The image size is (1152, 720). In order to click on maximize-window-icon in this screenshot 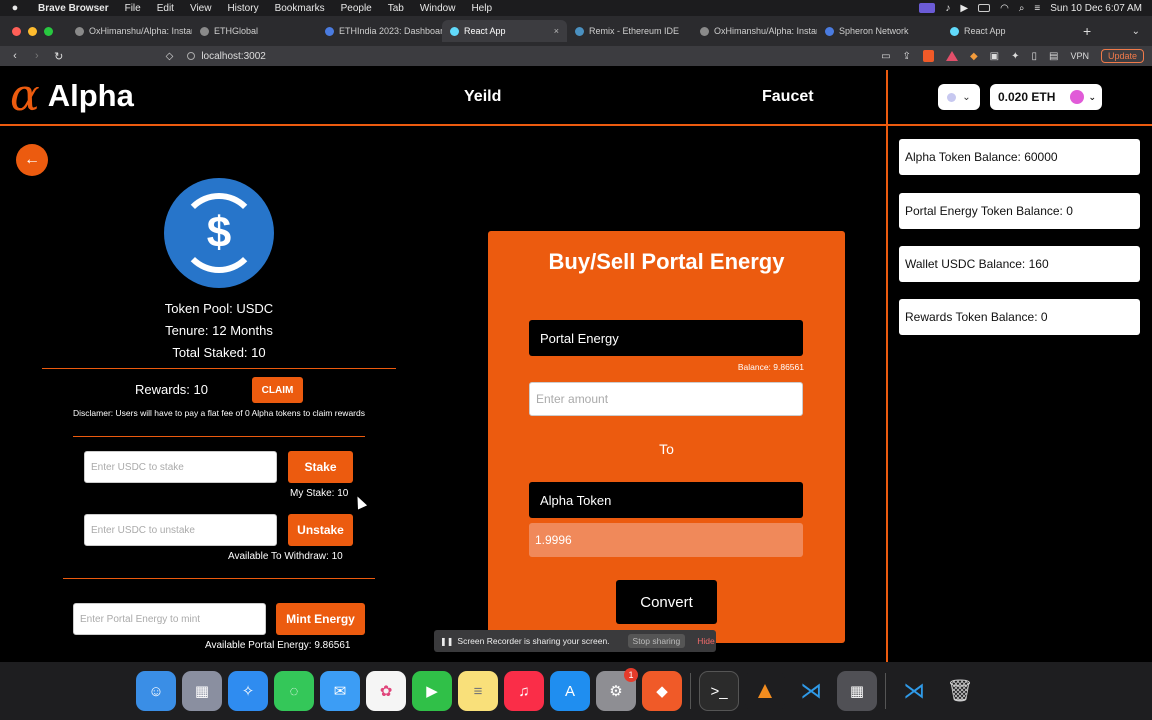, I will do `click(48, 31)`.